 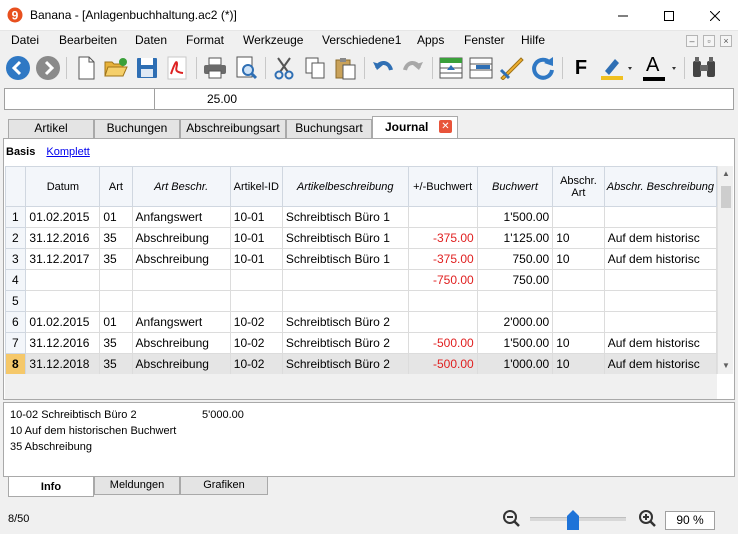 What do you see at coordinates (430, 40) in the screenshot?
I see `menu-apps: Apps` at bounding box center [430, 40].